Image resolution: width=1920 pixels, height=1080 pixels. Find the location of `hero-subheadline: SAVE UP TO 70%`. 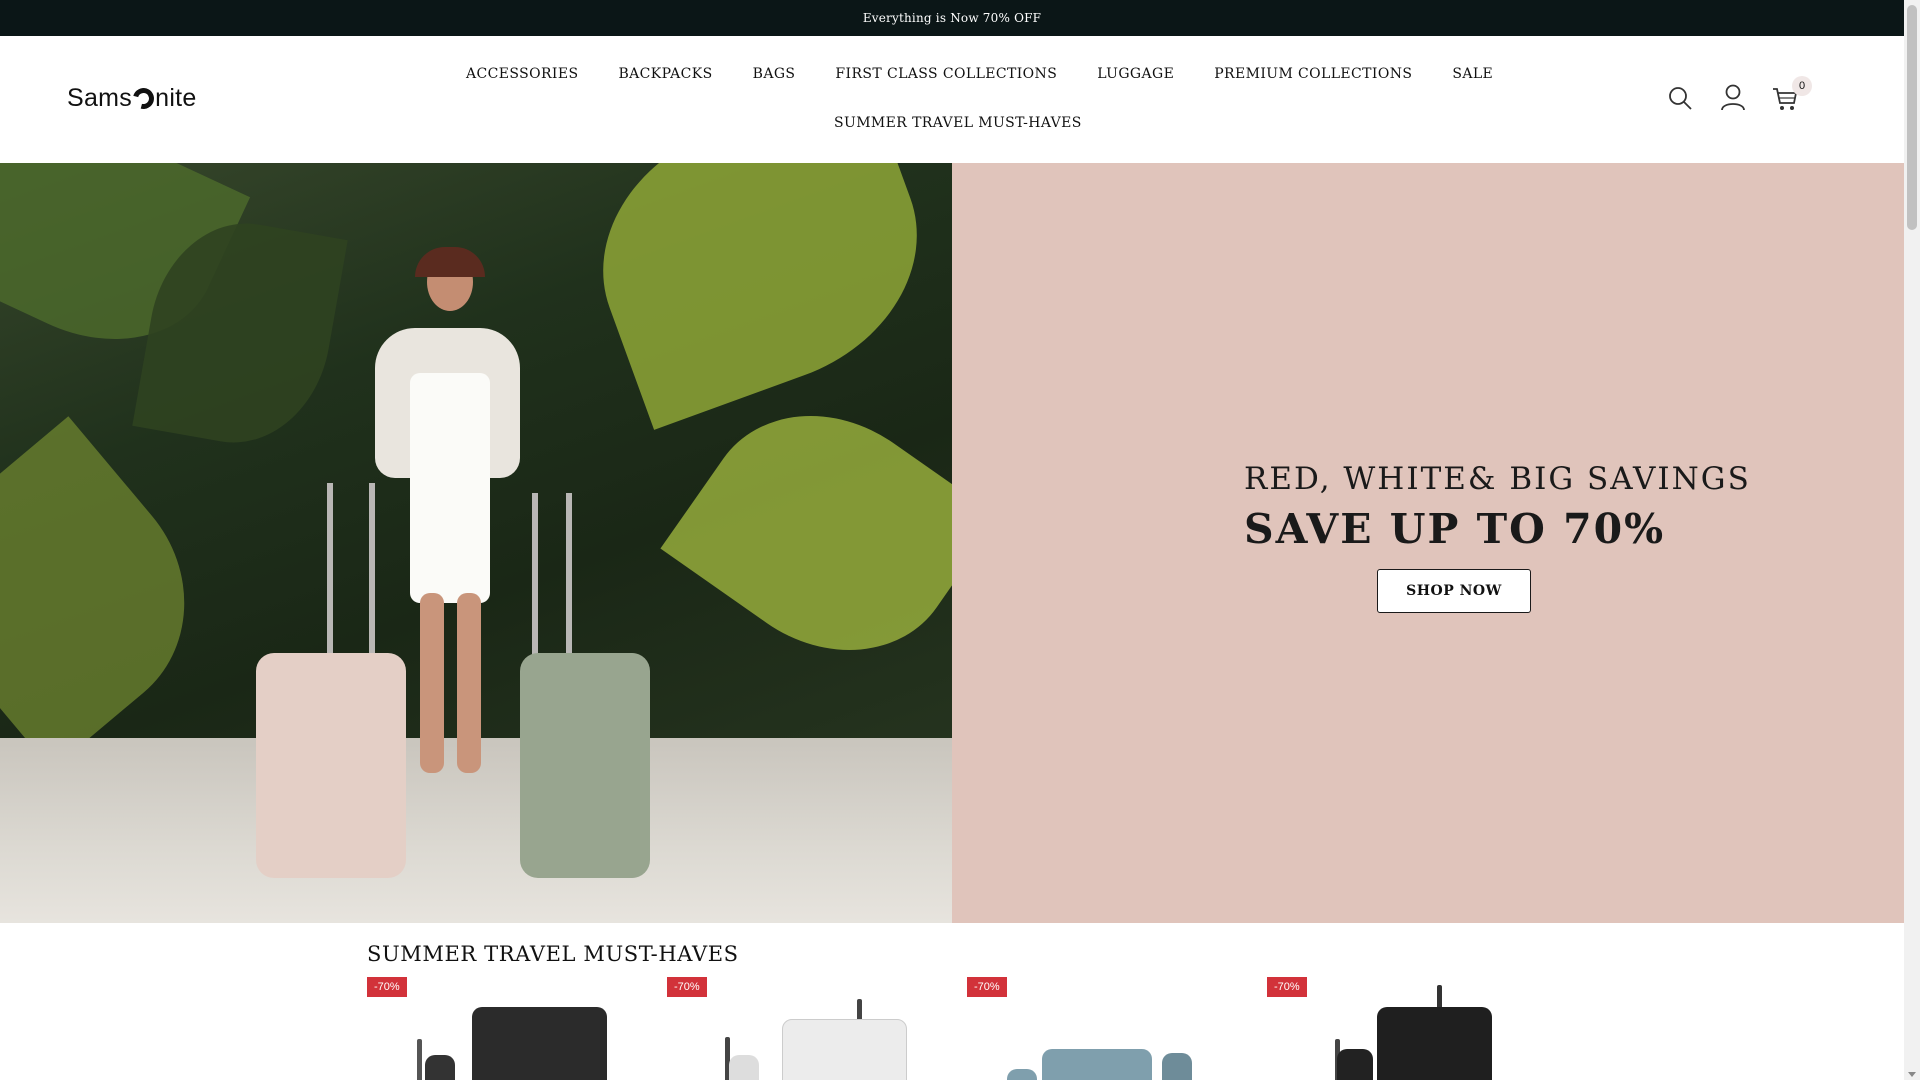

hero-subheadline: SAVE UP TO 70% is located at coordinates (1455, 529).